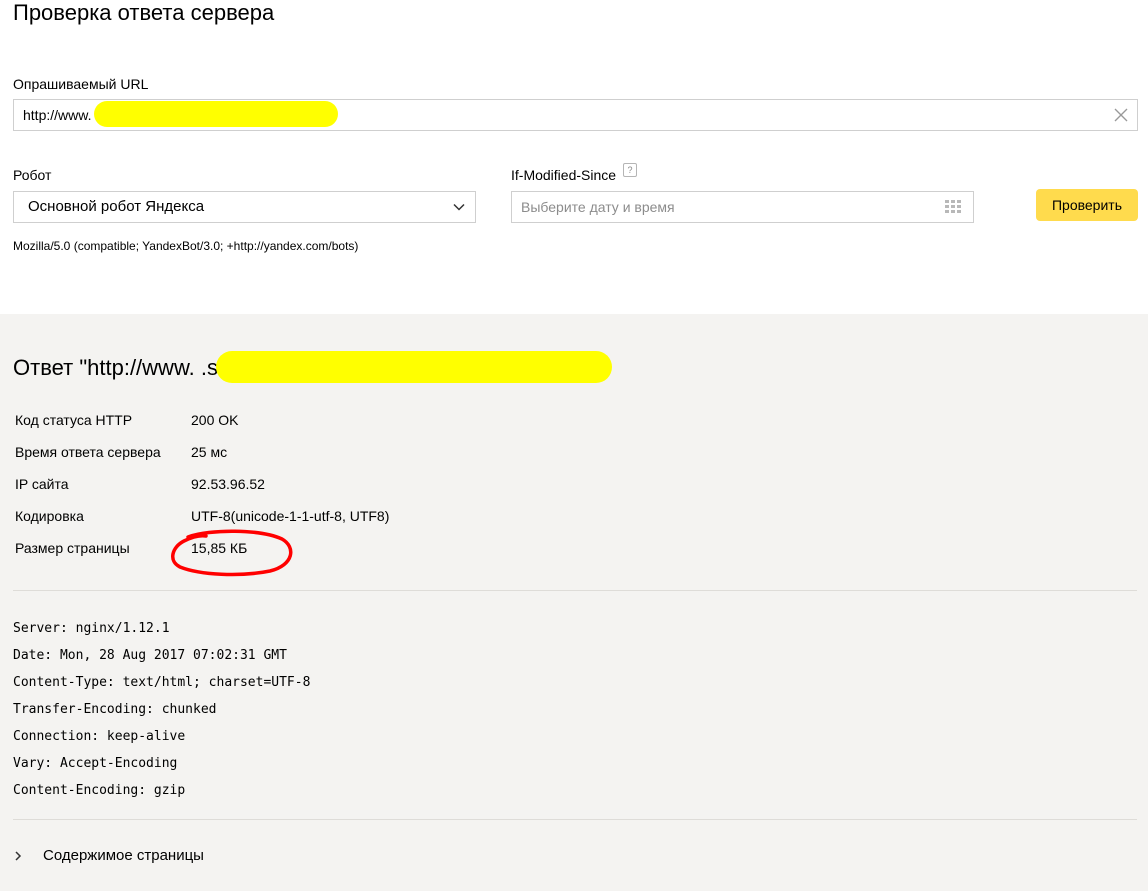 The width and height of the screenshot is (1148, 891). I want to click on header-line: Transfer-Encoding: chunked, so click(115, 709).